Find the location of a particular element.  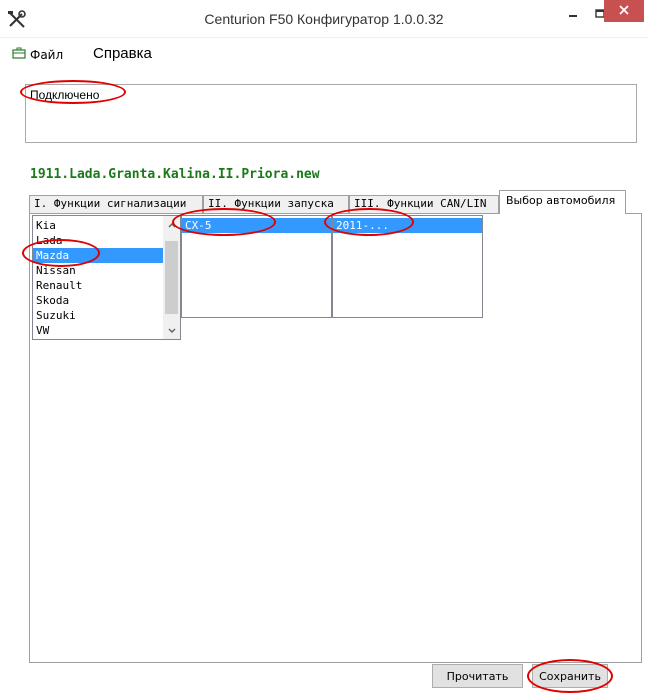

menu-file: Файл is located at coordinates (37, 54).